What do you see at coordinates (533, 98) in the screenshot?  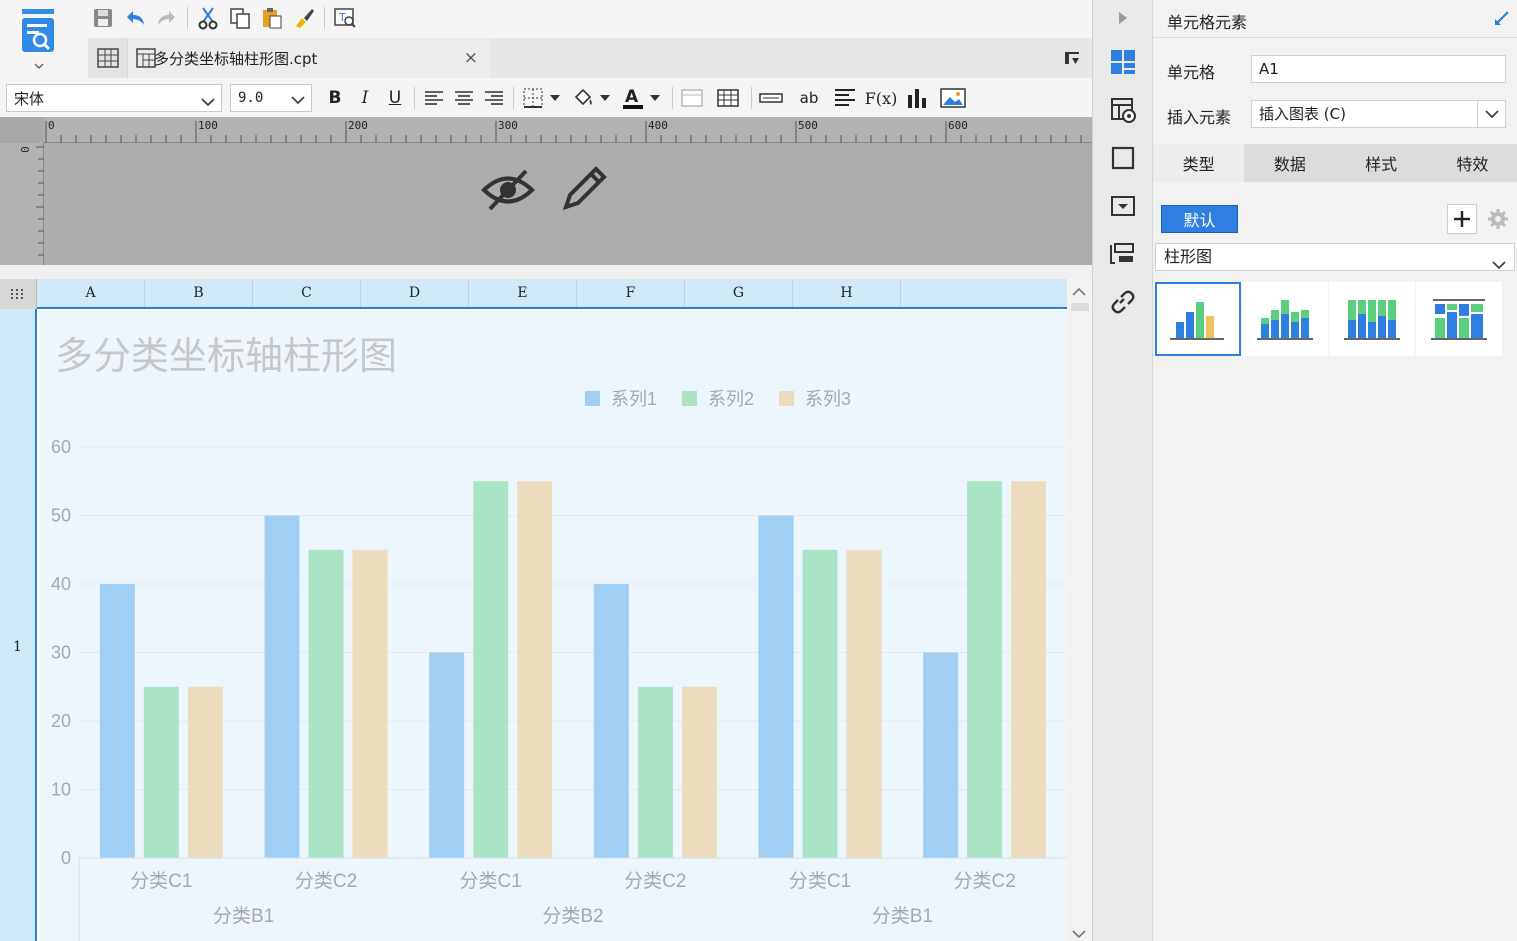 I see `border-icon` at bounding box center [533, 98].